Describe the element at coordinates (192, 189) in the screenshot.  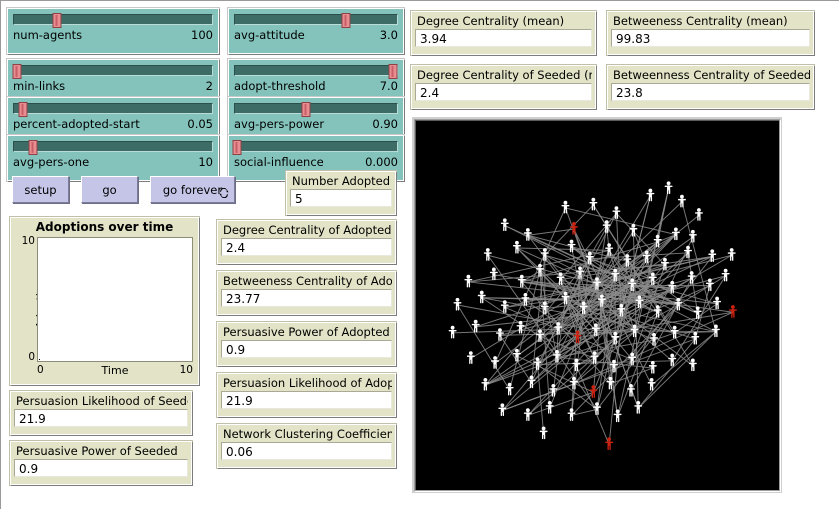
I see `go-forever-button: go forever` at that location.